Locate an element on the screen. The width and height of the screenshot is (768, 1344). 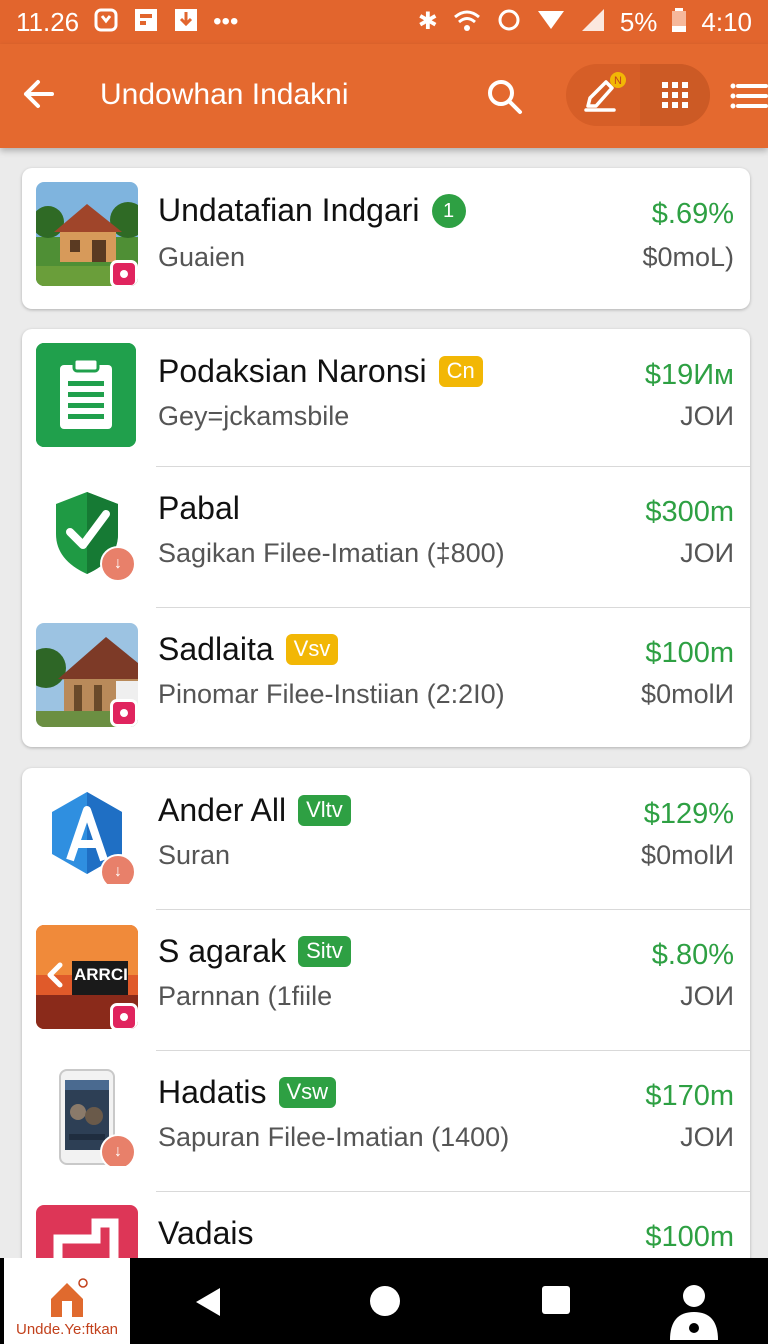
item-price: $19Им is located at coordinates (689, 375).